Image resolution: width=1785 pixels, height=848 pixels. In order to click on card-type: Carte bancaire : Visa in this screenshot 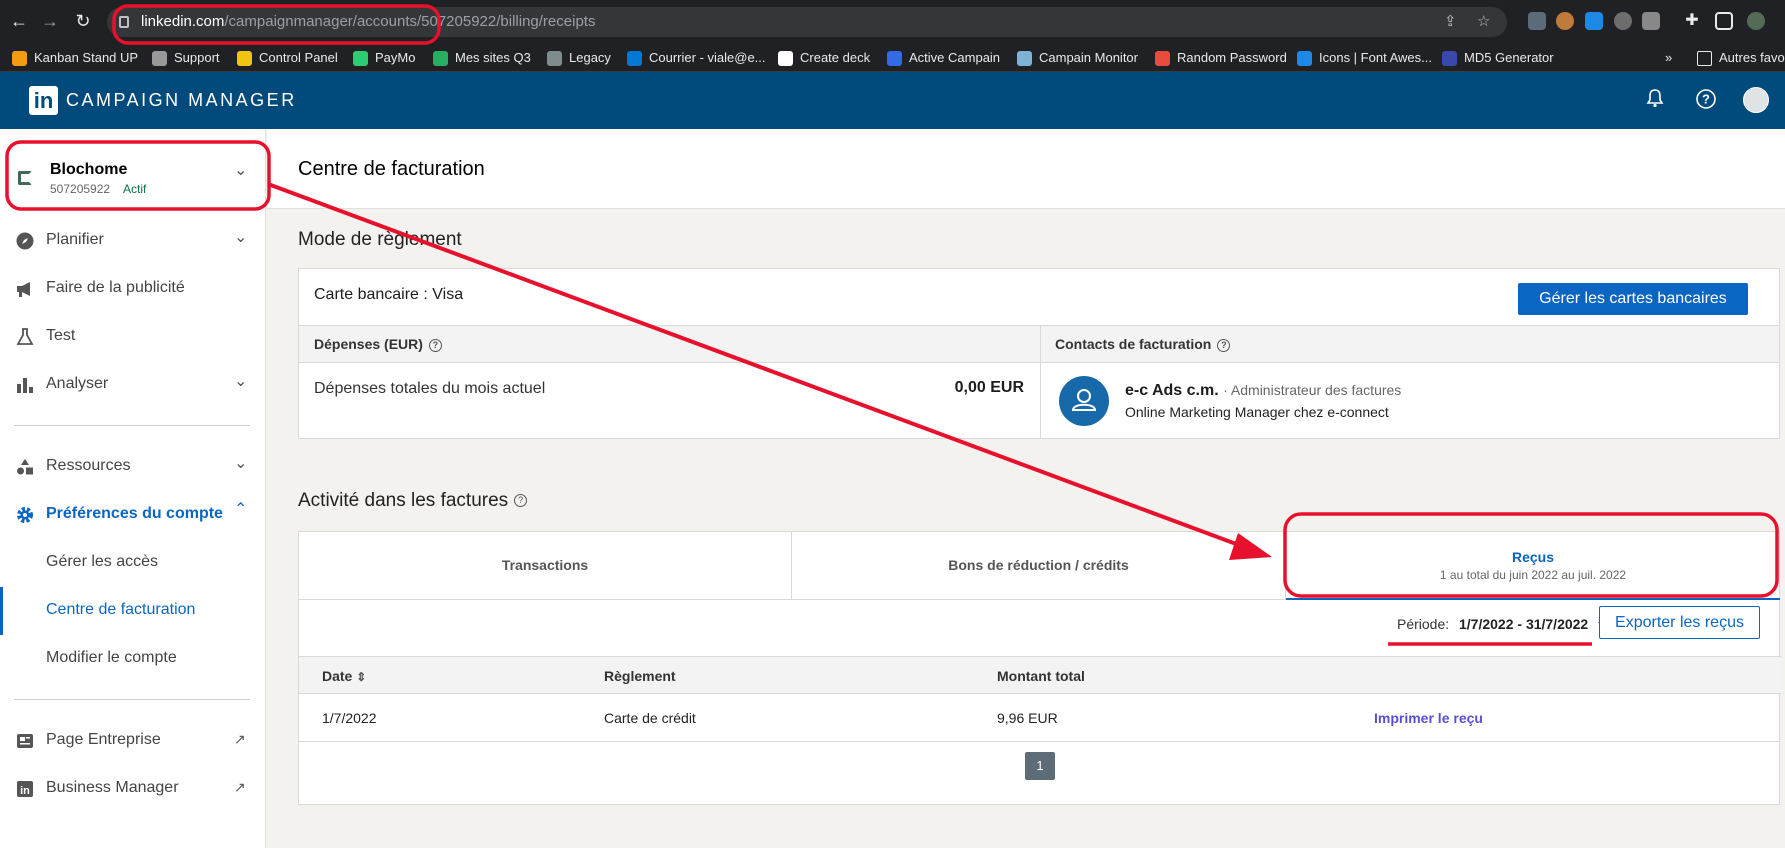, I will do `click(388, 295)`.